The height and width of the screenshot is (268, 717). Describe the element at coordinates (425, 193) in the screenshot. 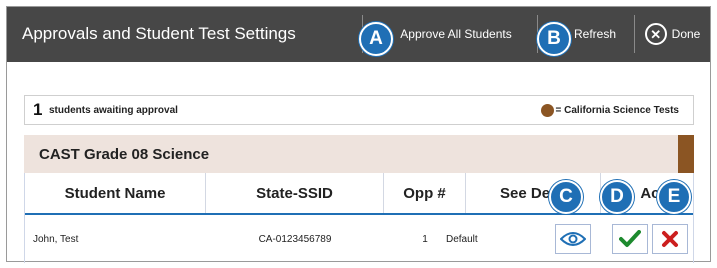

I see `column-header-opp: Opp #` at that location.